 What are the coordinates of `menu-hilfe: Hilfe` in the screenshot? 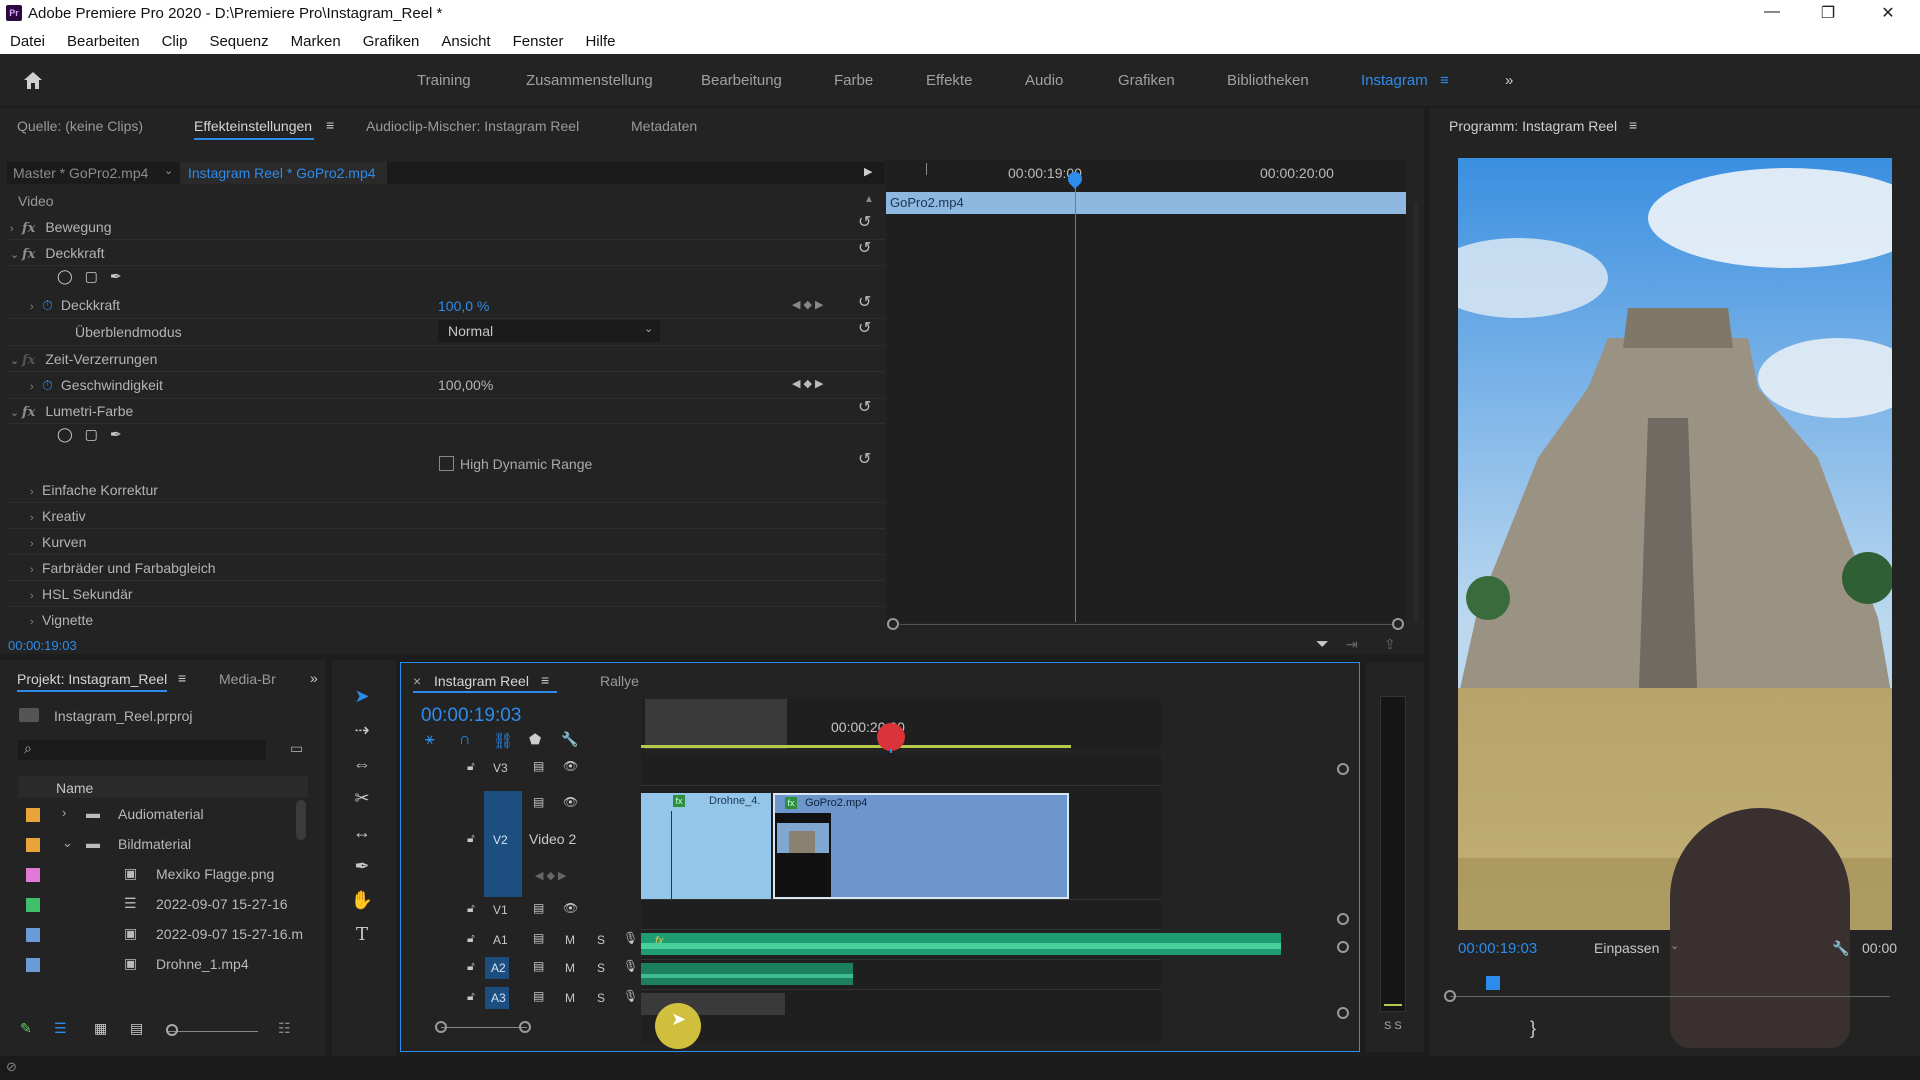 It's located at (600, 41).